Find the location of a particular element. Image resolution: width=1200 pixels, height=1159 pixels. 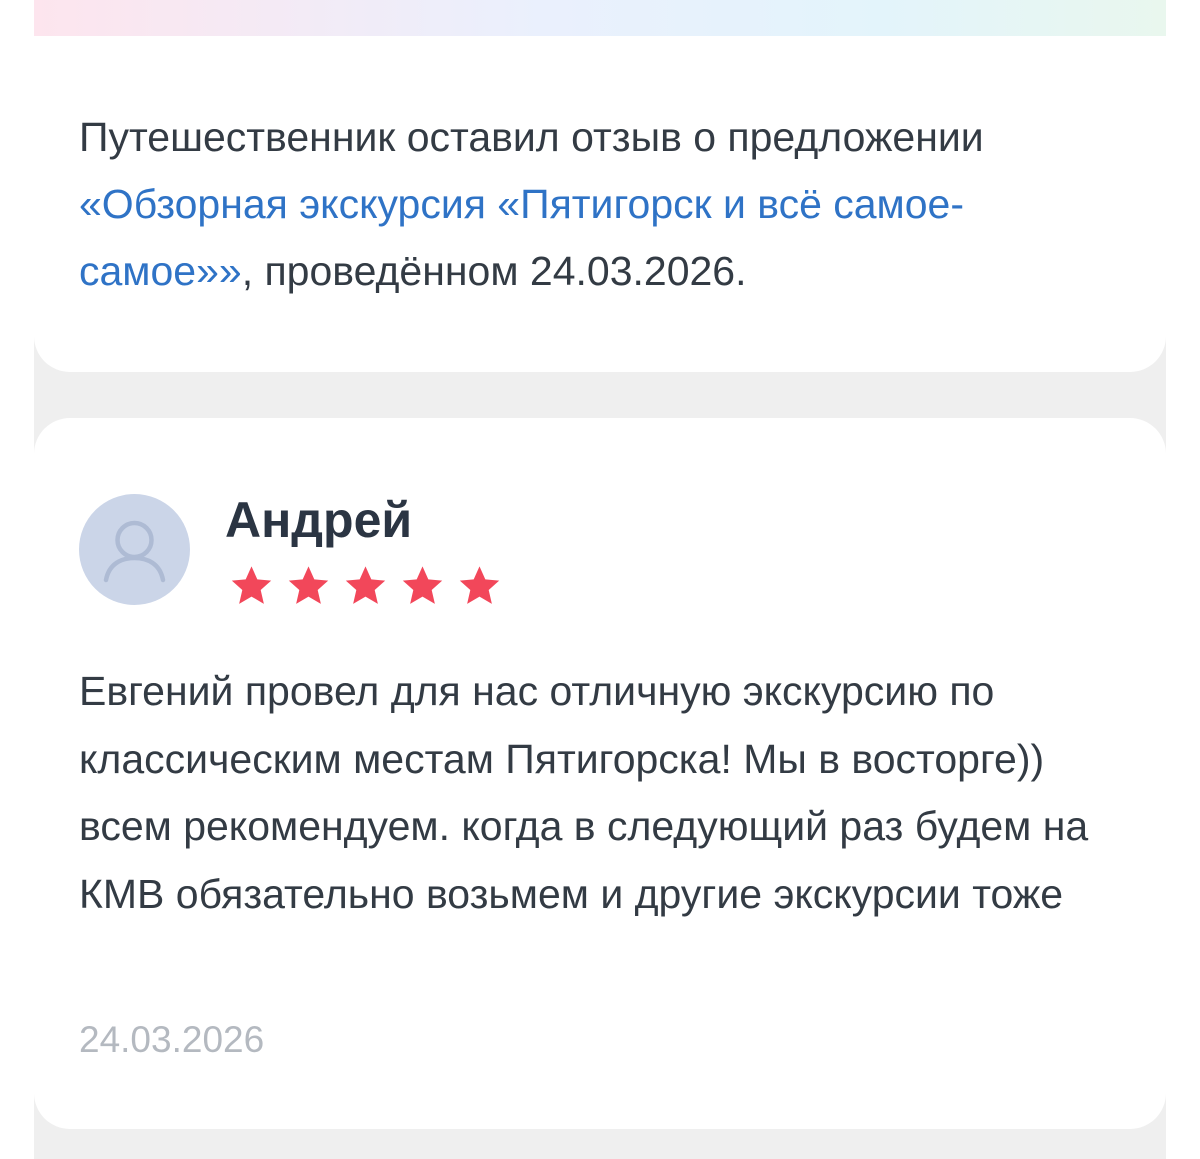

review-author-name: Андрей is located at coordinates (319, 520).